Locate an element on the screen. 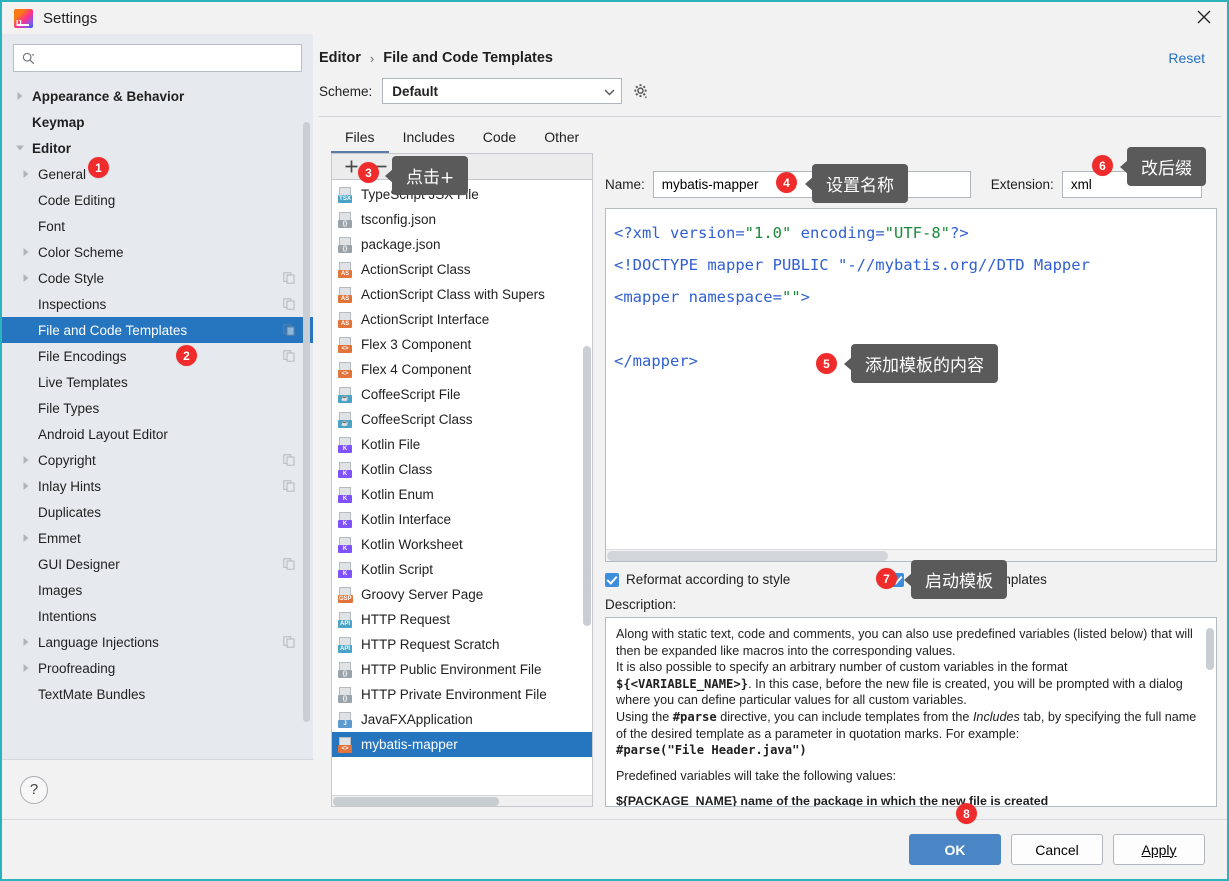  template-list-item: J JavaFXApplication is located at coordinates (462, 719).